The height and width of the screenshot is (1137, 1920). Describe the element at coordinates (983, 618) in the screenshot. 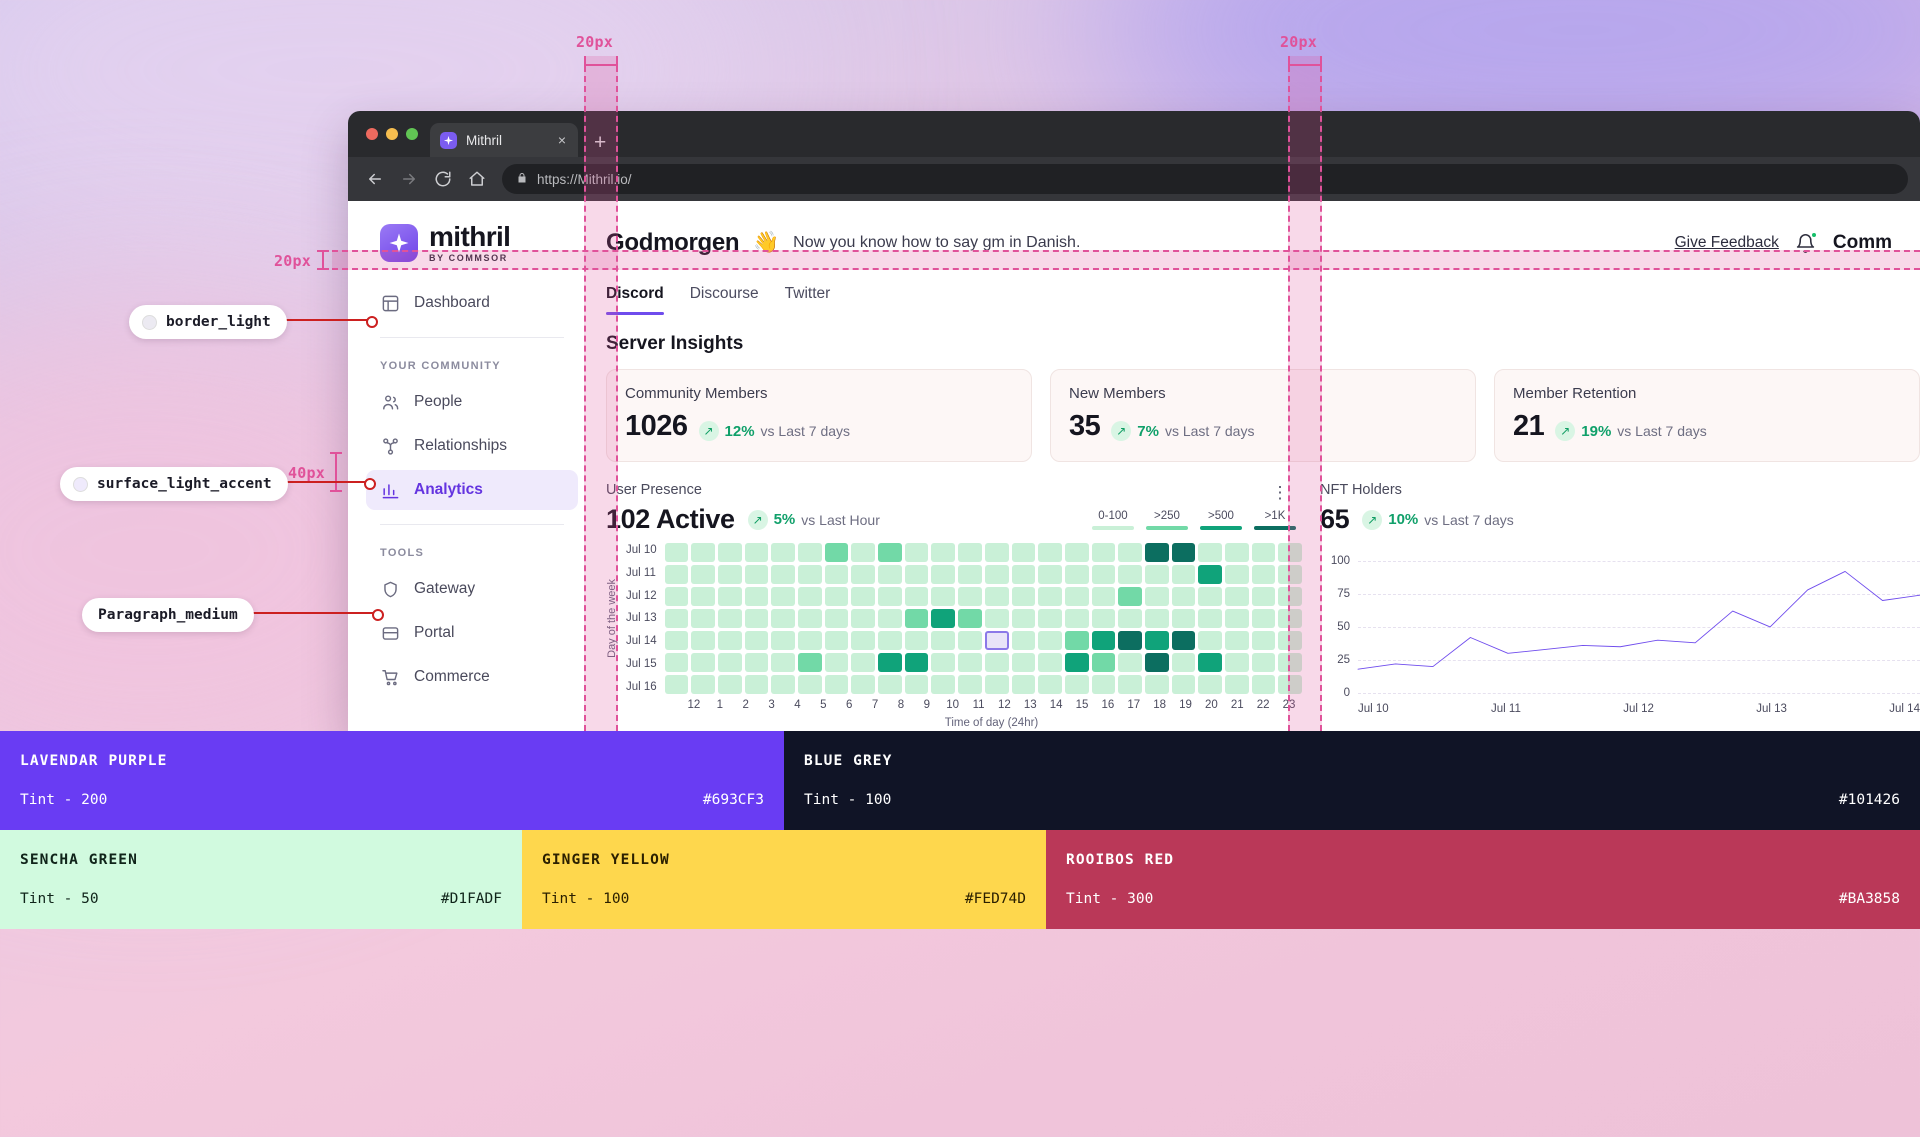

I see `heatmap-grid` at that location.